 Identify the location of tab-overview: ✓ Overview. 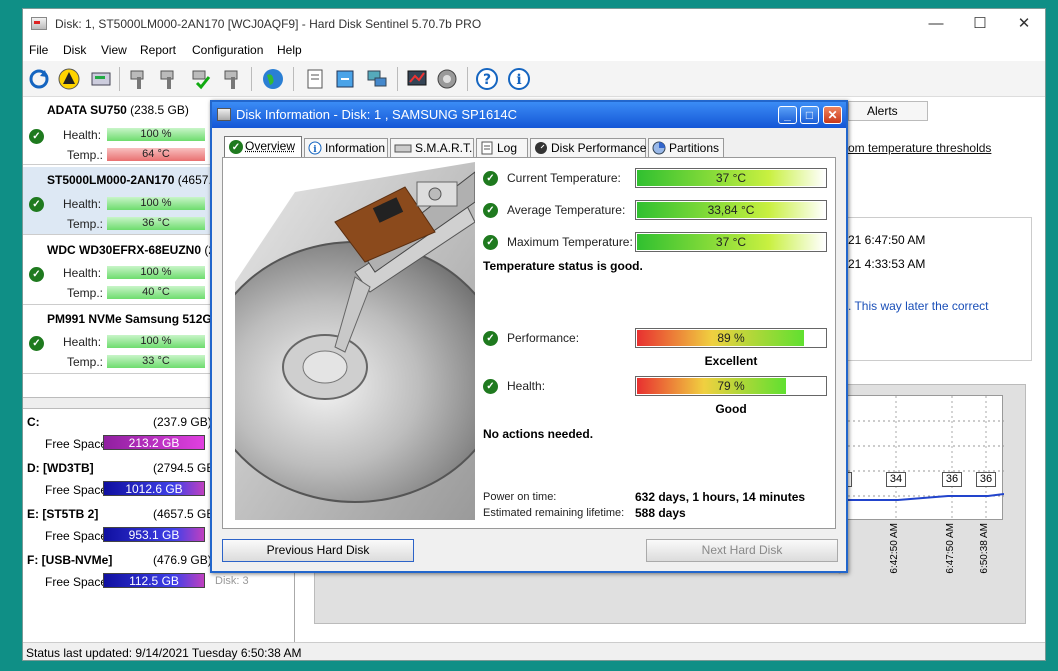
(263, 147).